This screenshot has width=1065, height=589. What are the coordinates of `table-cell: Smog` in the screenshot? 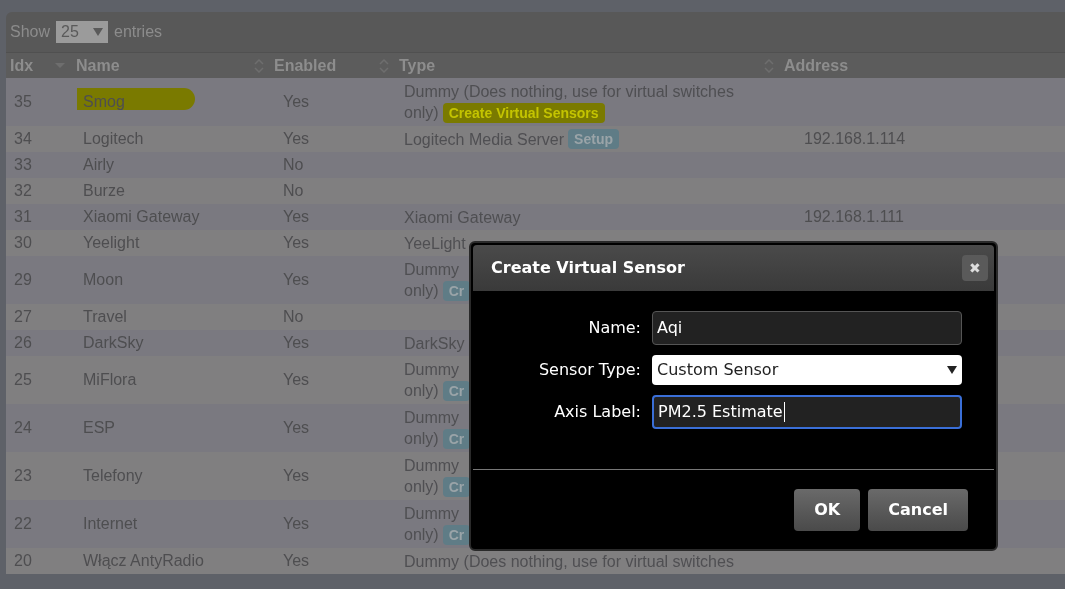 It's located at (104, 101).